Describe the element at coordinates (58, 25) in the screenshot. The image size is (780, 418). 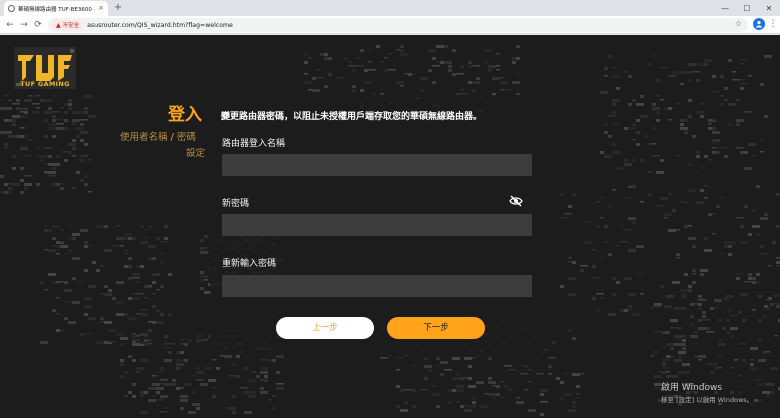
I see `warning-icon: ▲` at that location.